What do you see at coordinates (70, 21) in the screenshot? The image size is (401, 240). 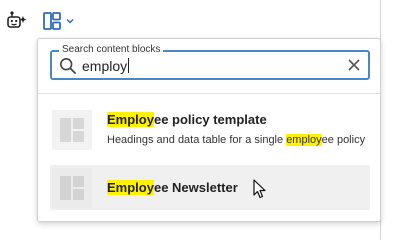 I see `chevron-down-icon` at bounding box center [70, 21].